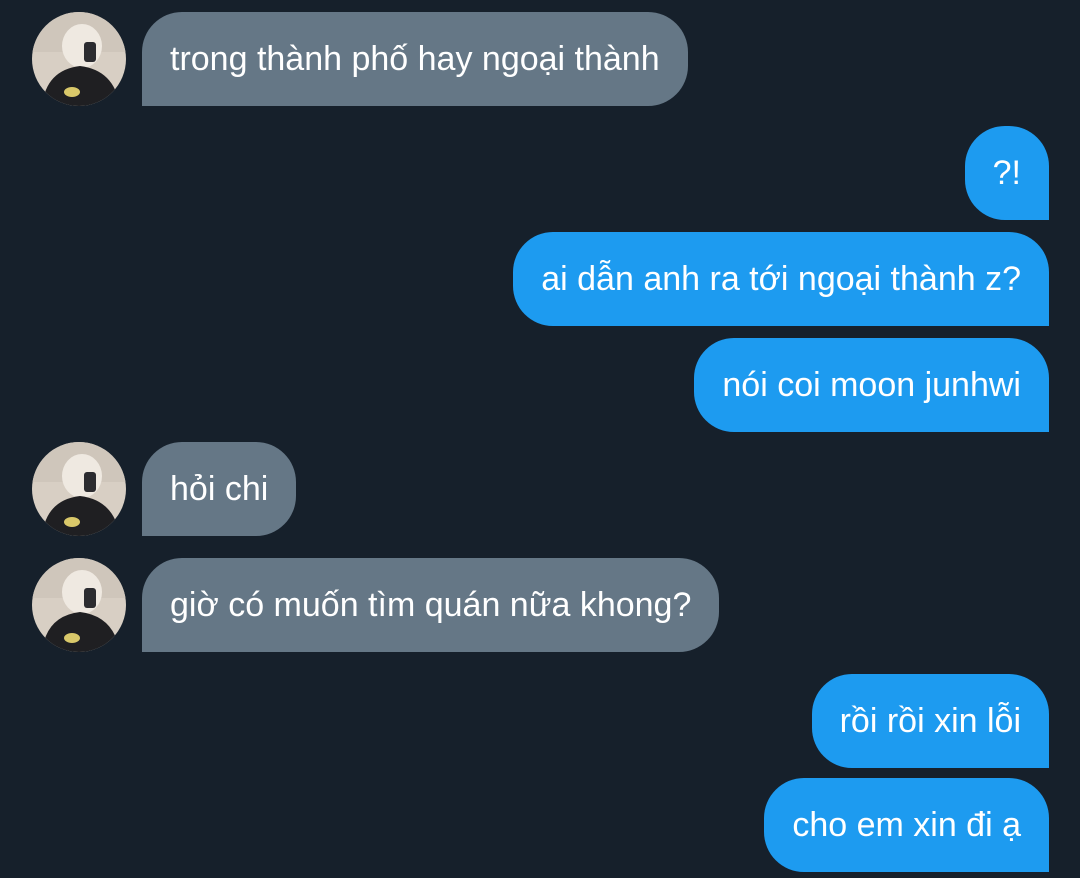  I want to click on message-text: trong thành phố hay ngoại thành, so click(415, 59).